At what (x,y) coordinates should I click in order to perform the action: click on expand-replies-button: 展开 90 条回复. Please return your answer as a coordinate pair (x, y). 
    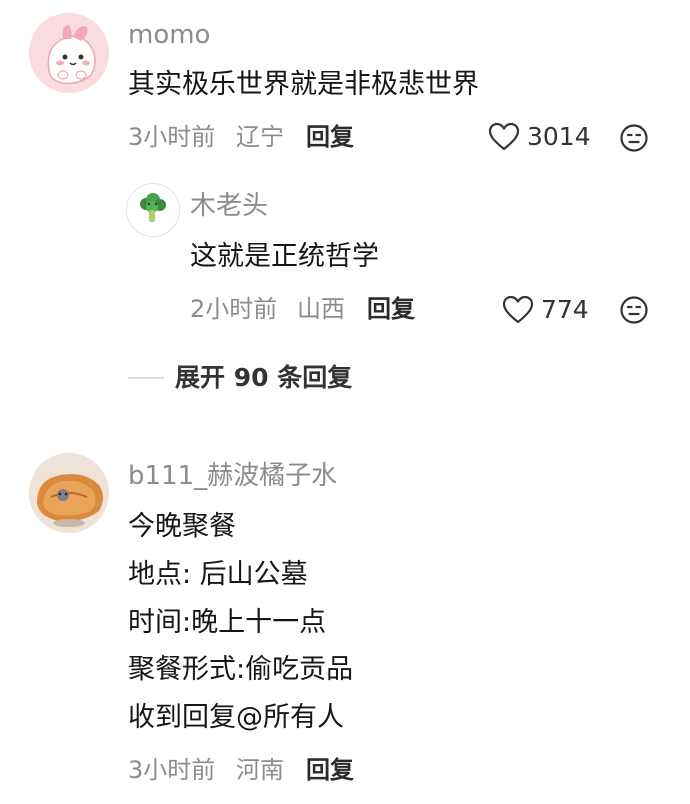
    Looking at the image, I should click on (263, 377).